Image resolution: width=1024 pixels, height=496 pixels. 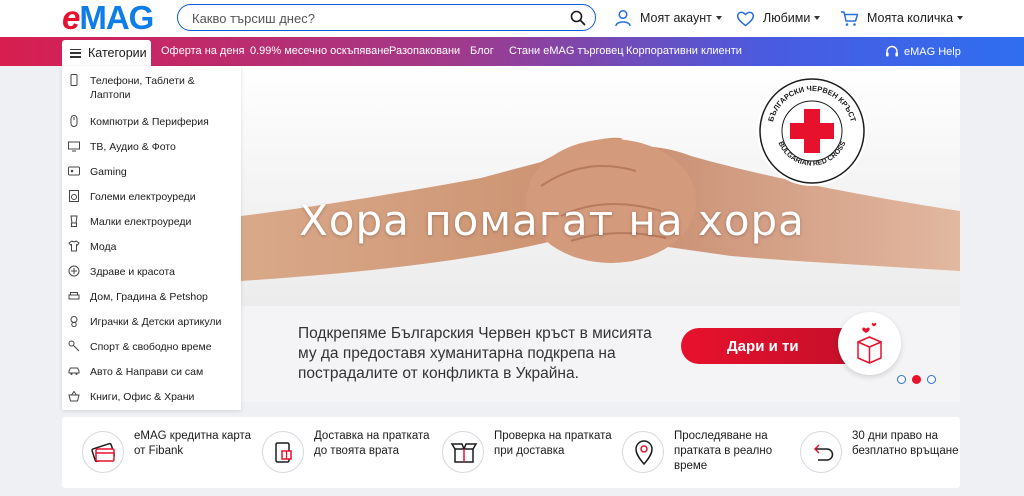 What do you see at coordinates (75, 53) in the screenshot?
I see `menu-icon` at bounding box center [75, 53].